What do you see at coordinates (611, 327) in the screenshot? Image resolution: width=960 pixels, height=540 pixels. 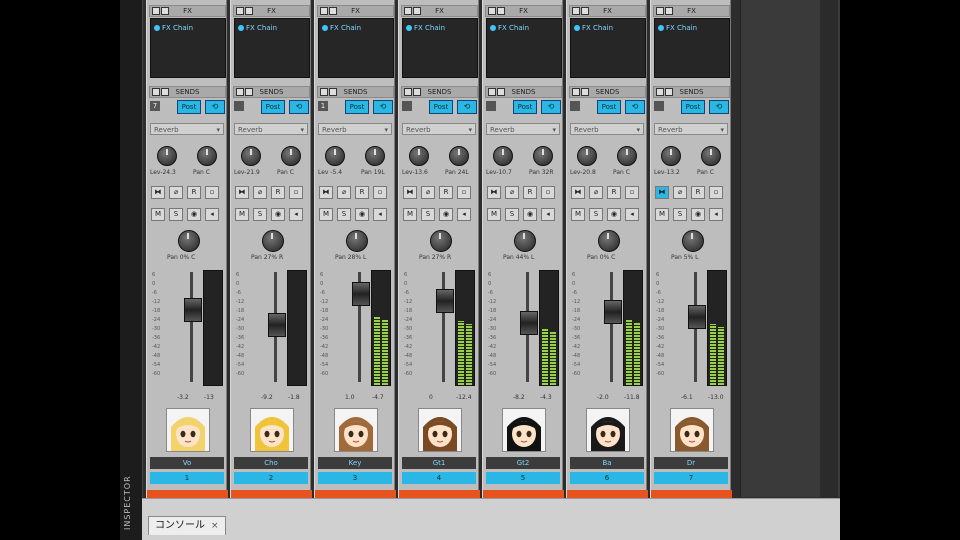 I see `fader-track` at bounding box center [611, 327].